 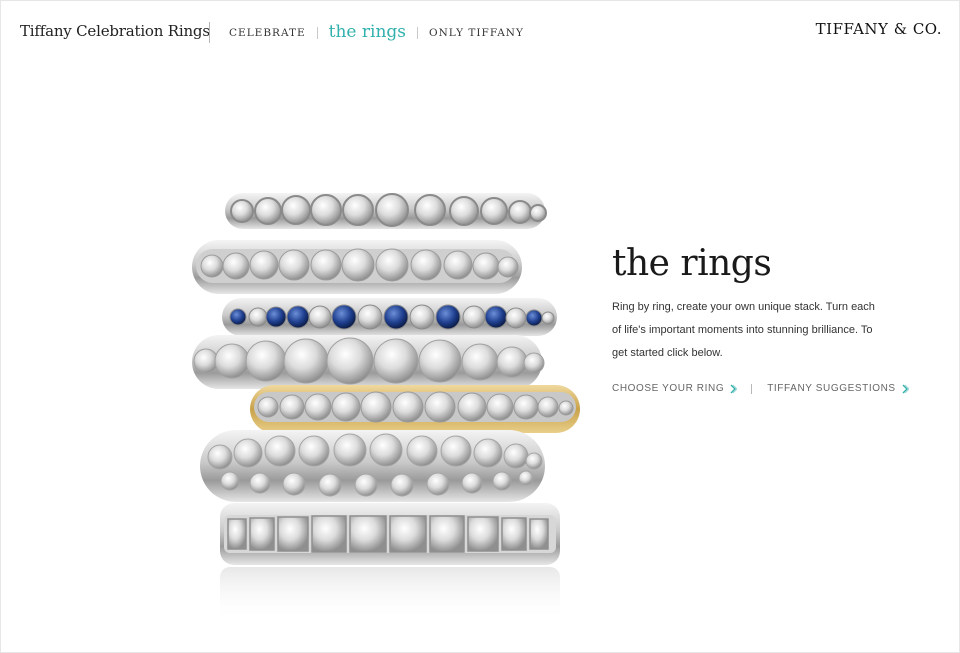 What do you see at coordinates (389, 317) in the screenshot?
I see `ring-sapphire` at bounding box center [389, 317].